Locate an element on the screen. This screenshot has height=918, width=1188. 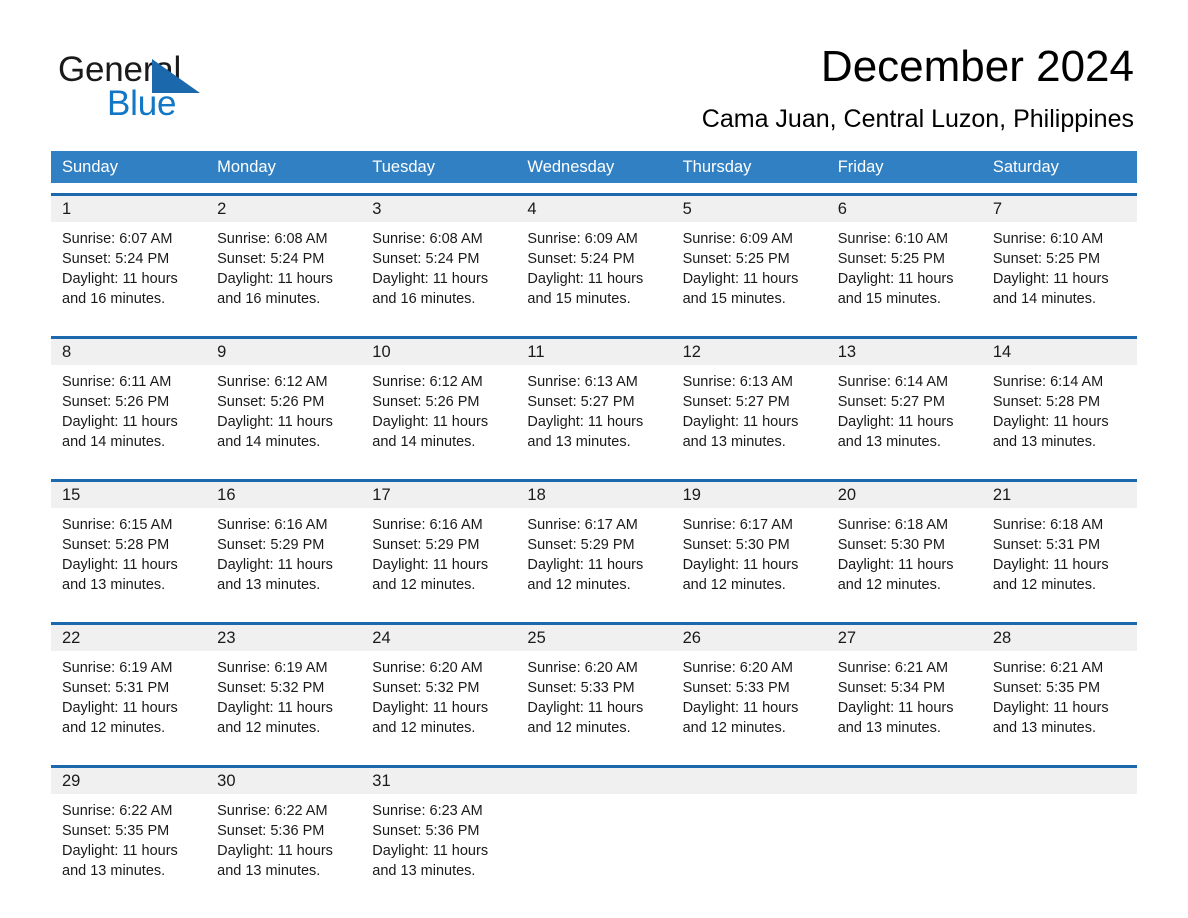
day-number: 14 is located at coordinates (1059, 352).